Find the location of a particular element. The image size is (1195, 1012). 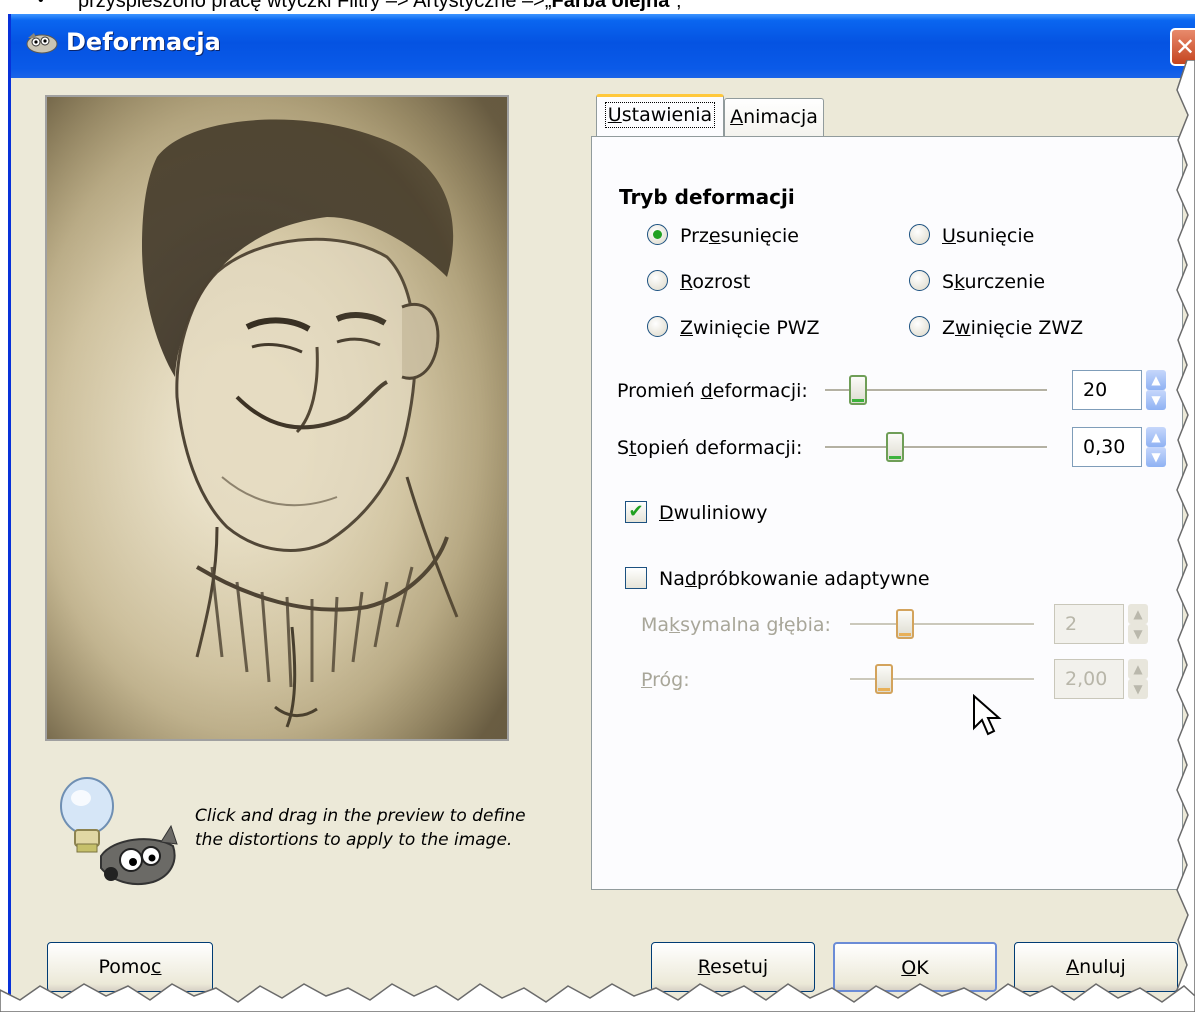

threshold-spin-arrows: ▲ ▼ is located at coordinates (1138, 679).